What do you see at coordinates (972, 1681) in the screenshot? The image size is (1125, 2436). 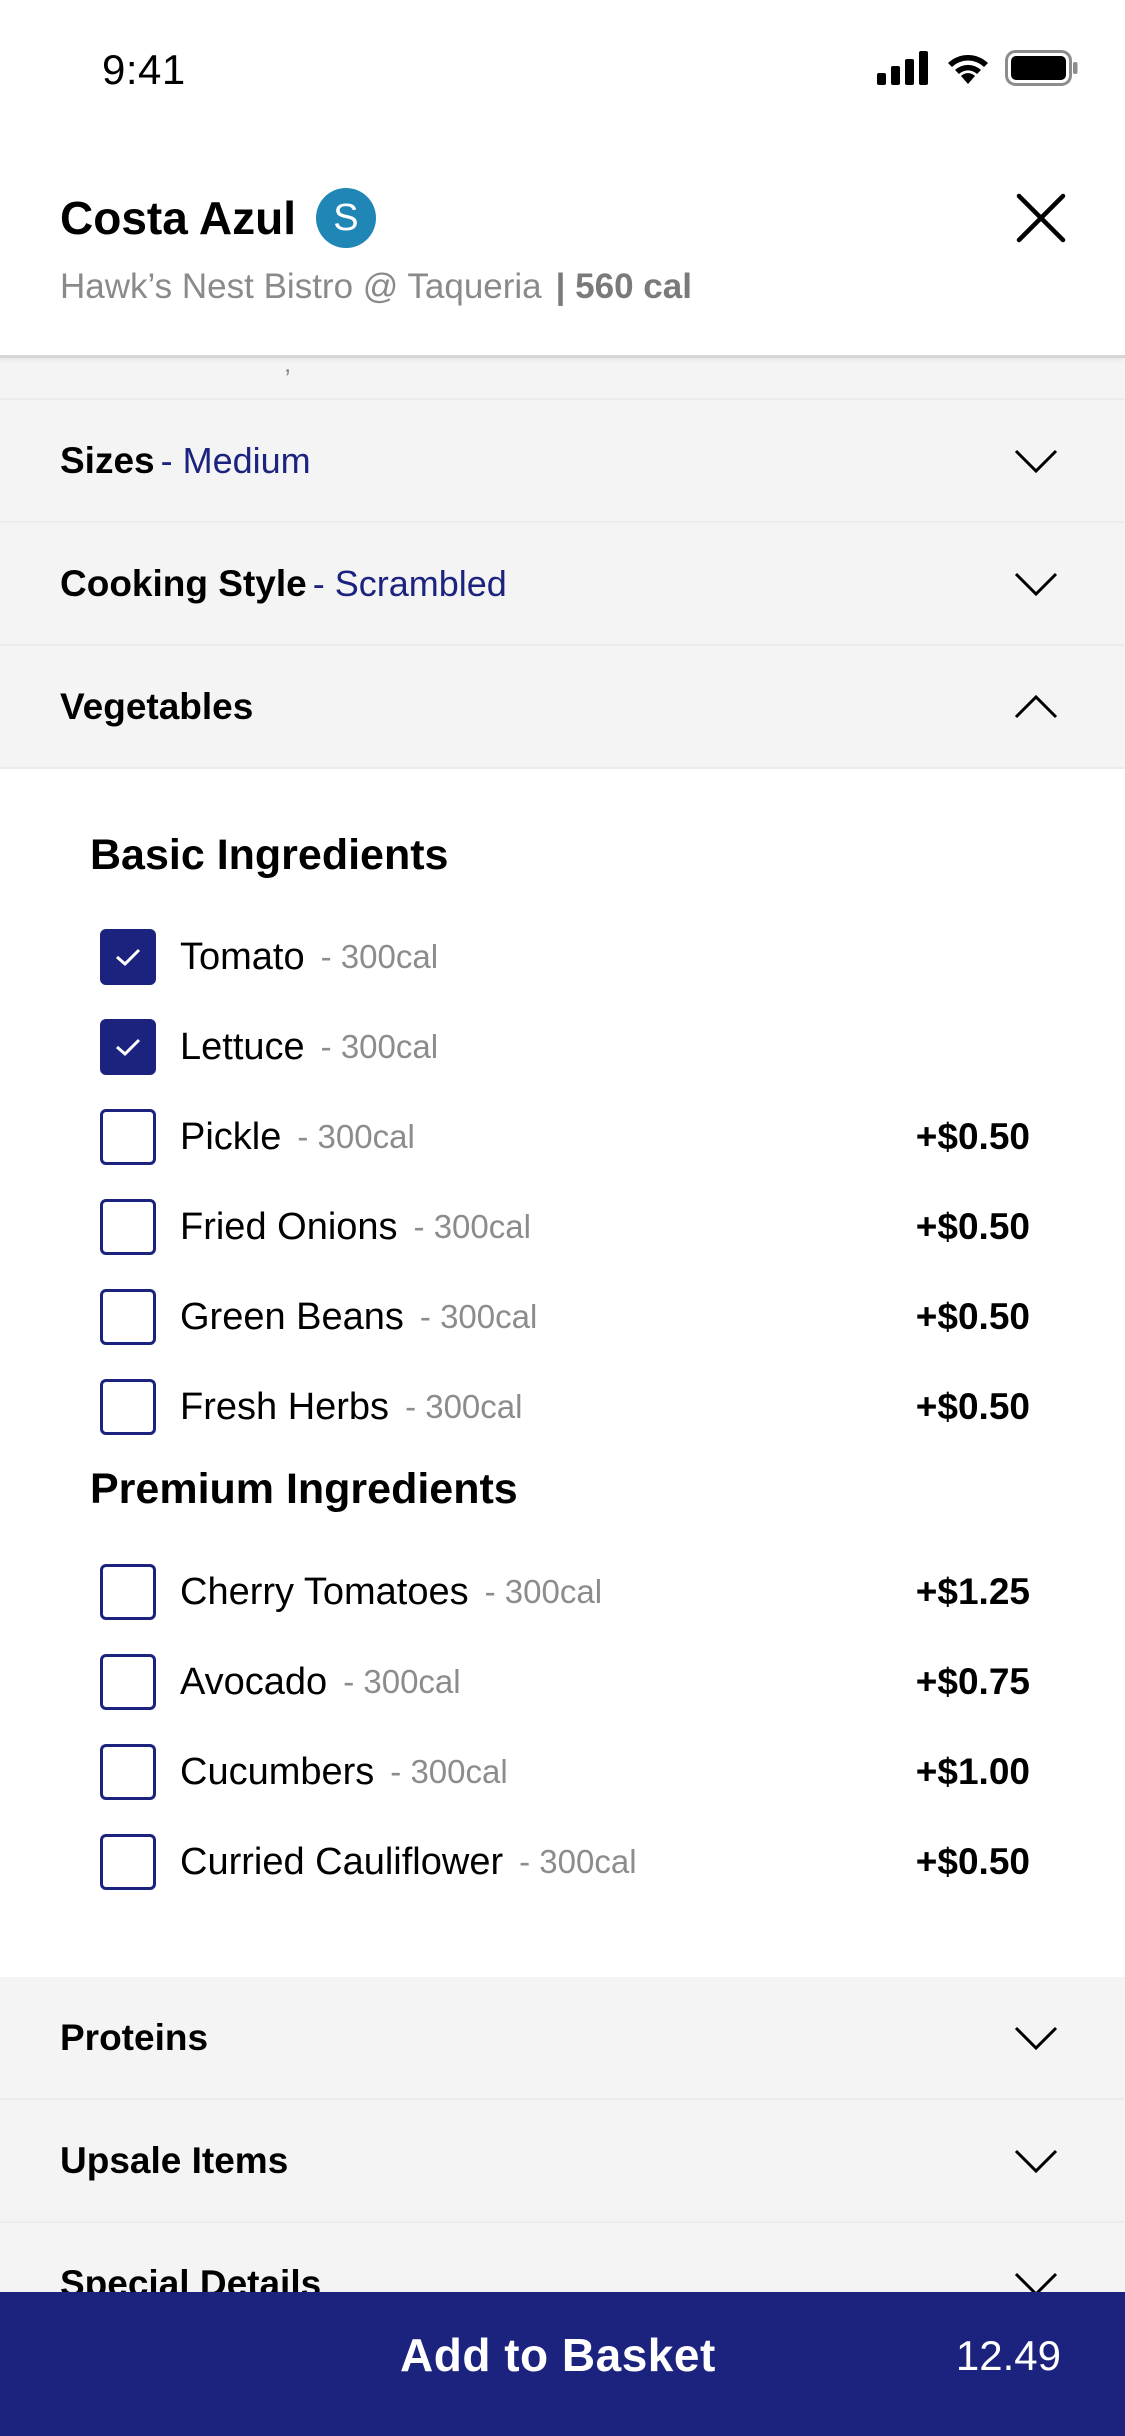 I see `ingredient-price: +$0.75` at bounding box center [972, 1681].